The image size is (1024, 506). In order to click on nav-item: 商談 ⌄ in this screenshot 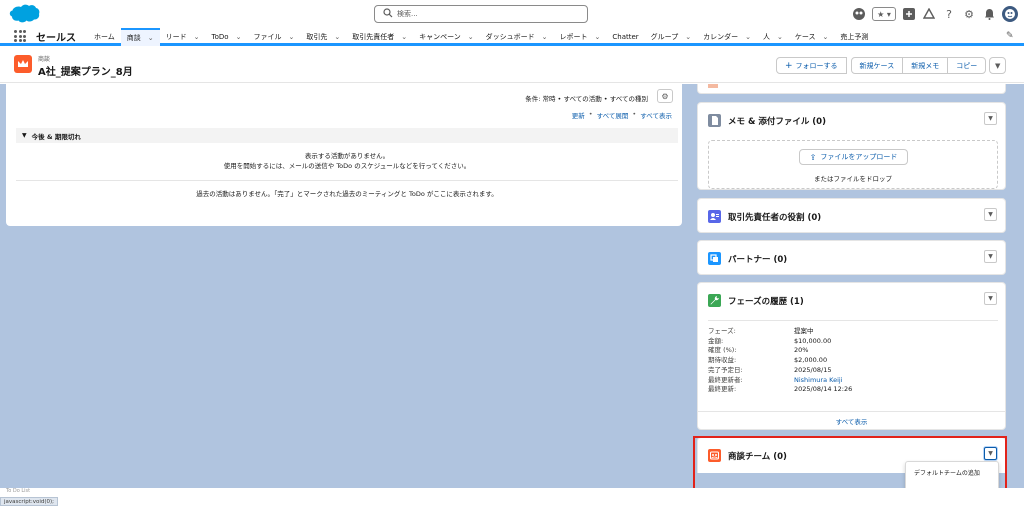, I will do `click(140, 37)`.